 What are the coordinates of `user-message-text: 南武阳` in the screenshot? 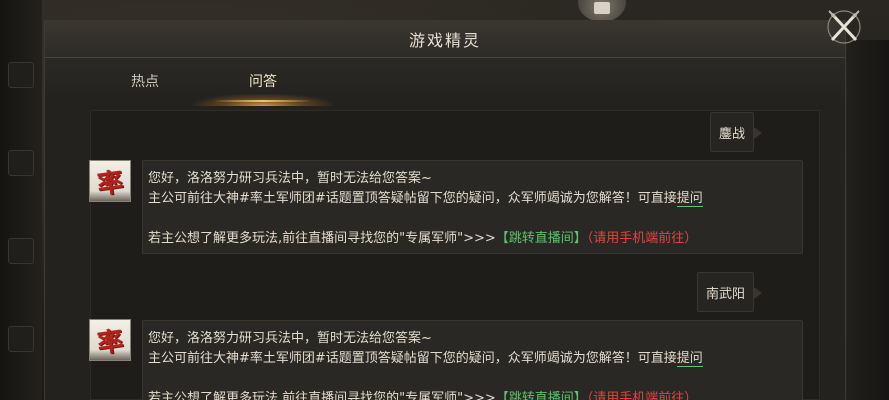 It's located at (726, 294).